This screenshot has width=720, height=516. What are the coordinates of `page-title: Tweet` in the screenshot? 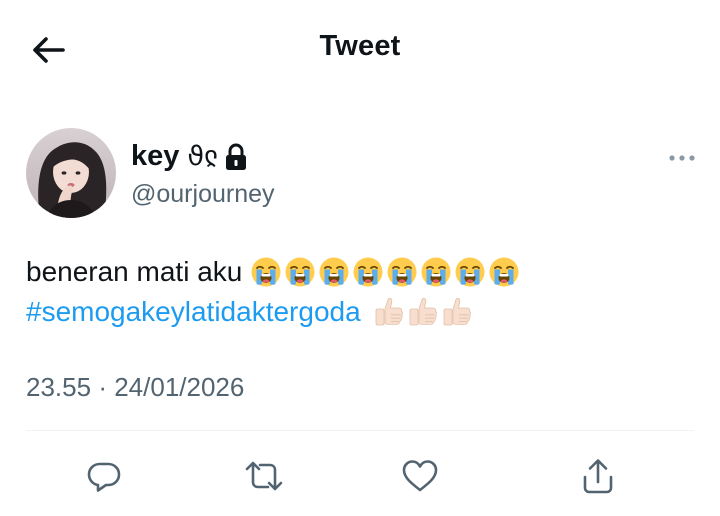 It's located at (360, 46).